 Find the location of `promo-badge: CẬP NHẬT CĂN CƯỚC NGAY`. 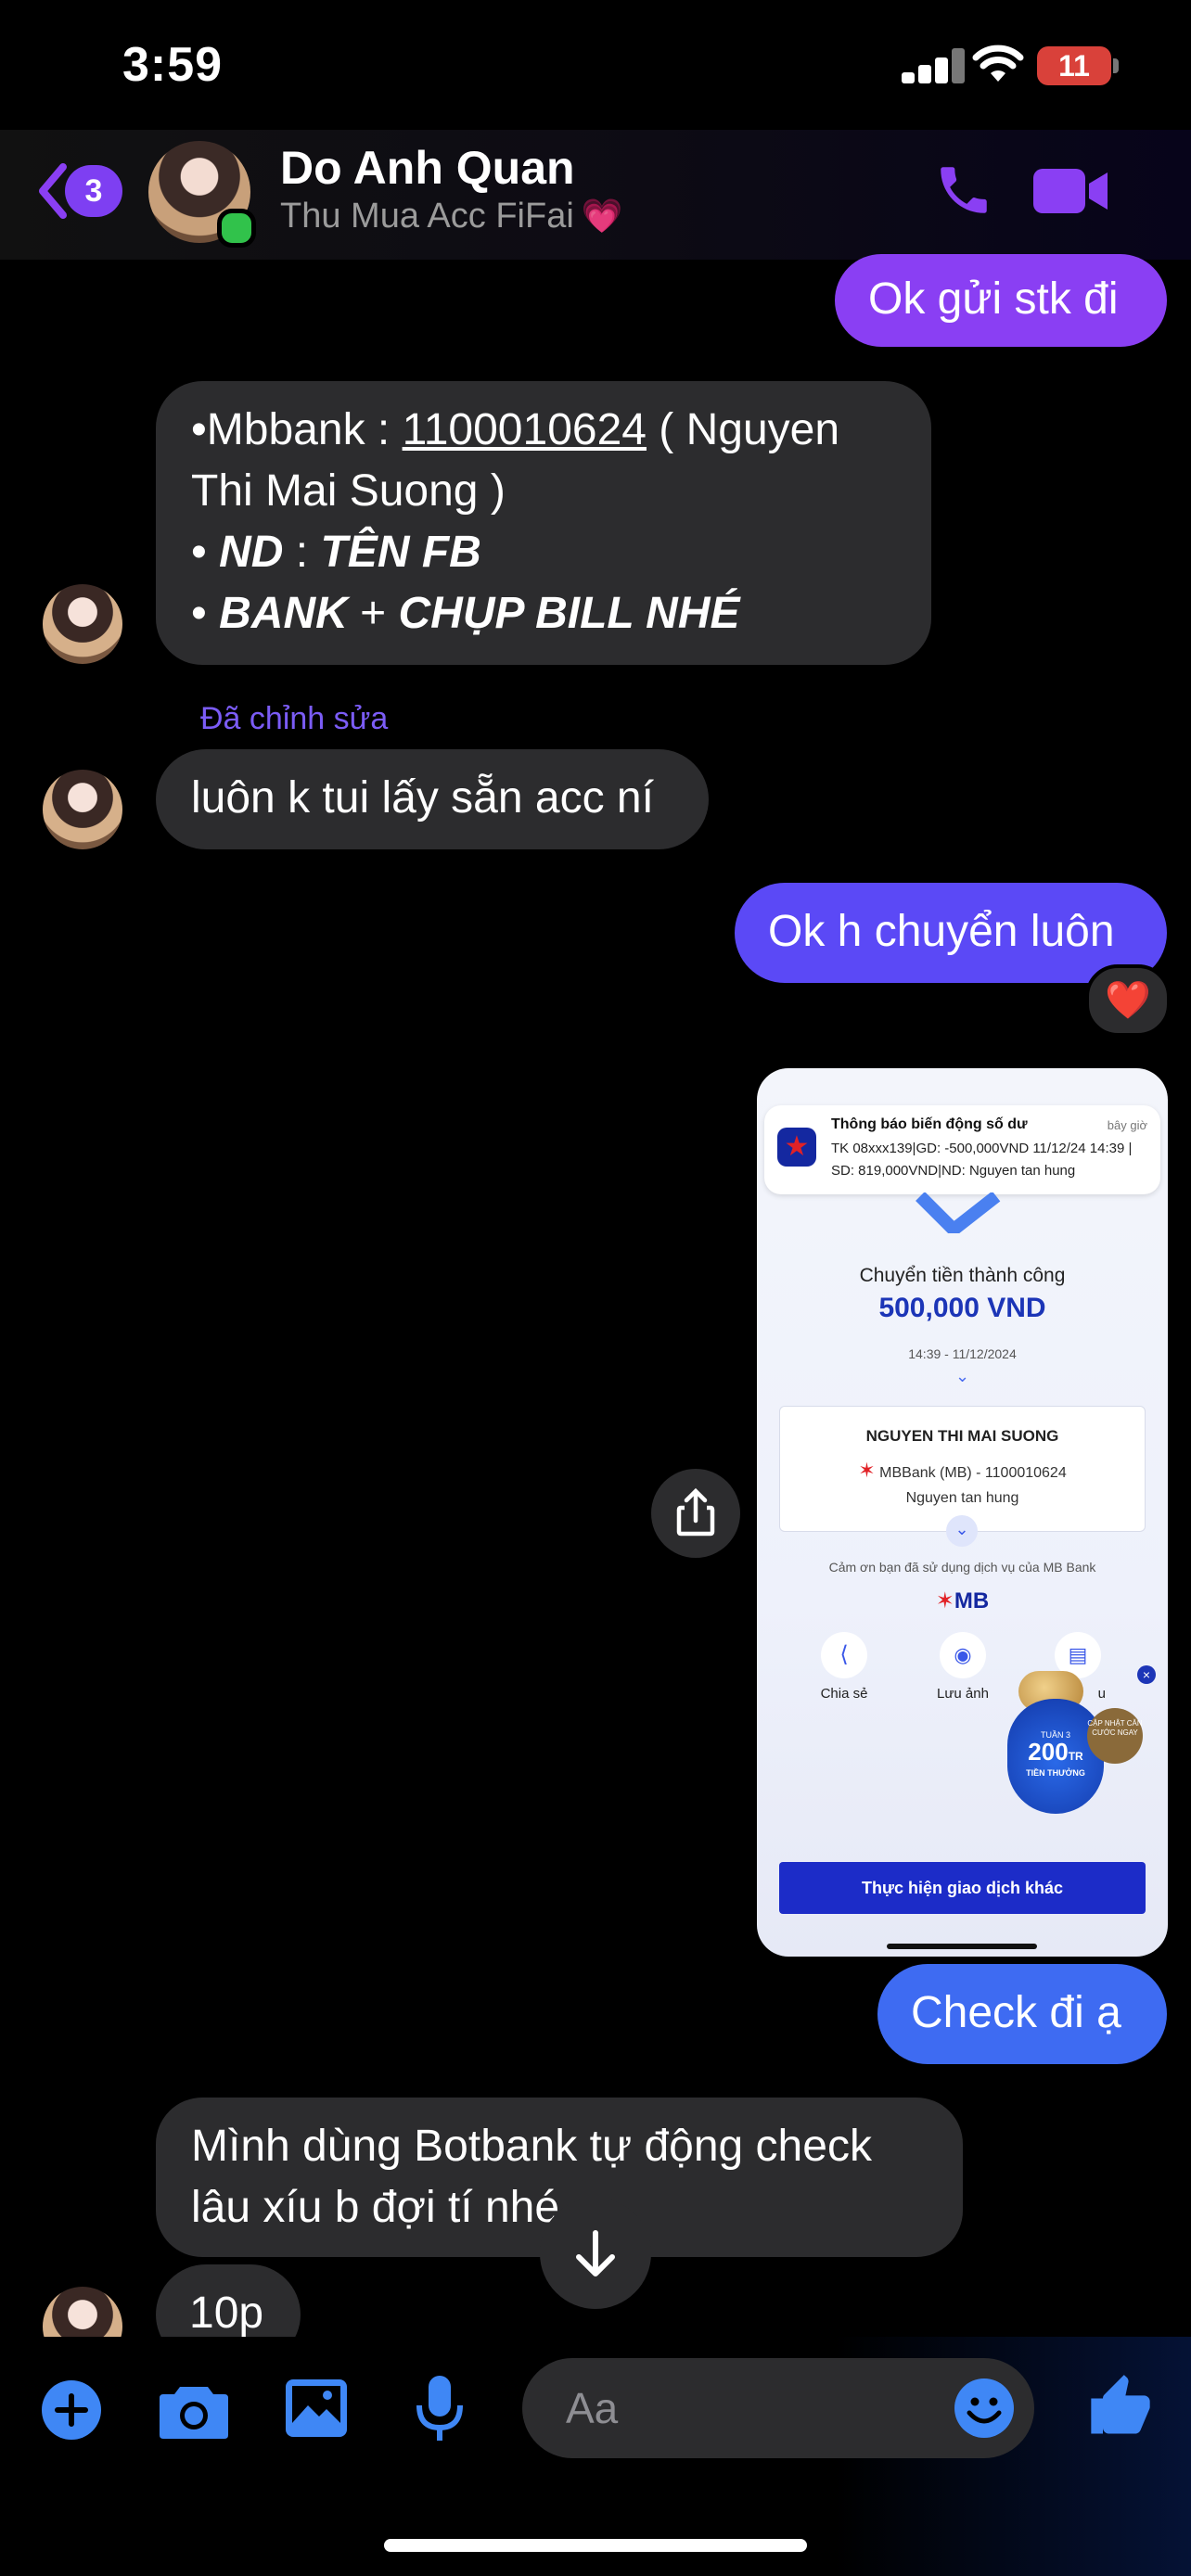

promo-badge: CẬP NHẬT CĂN CƯỚC NGAY is located at coordinates (1115, 1736).